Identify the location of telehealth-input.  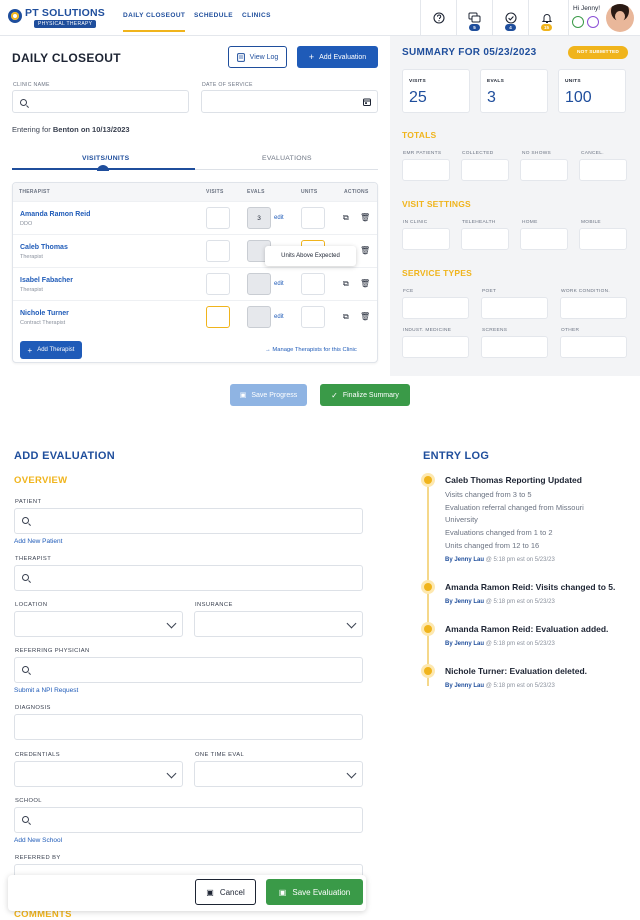
(485, 239).